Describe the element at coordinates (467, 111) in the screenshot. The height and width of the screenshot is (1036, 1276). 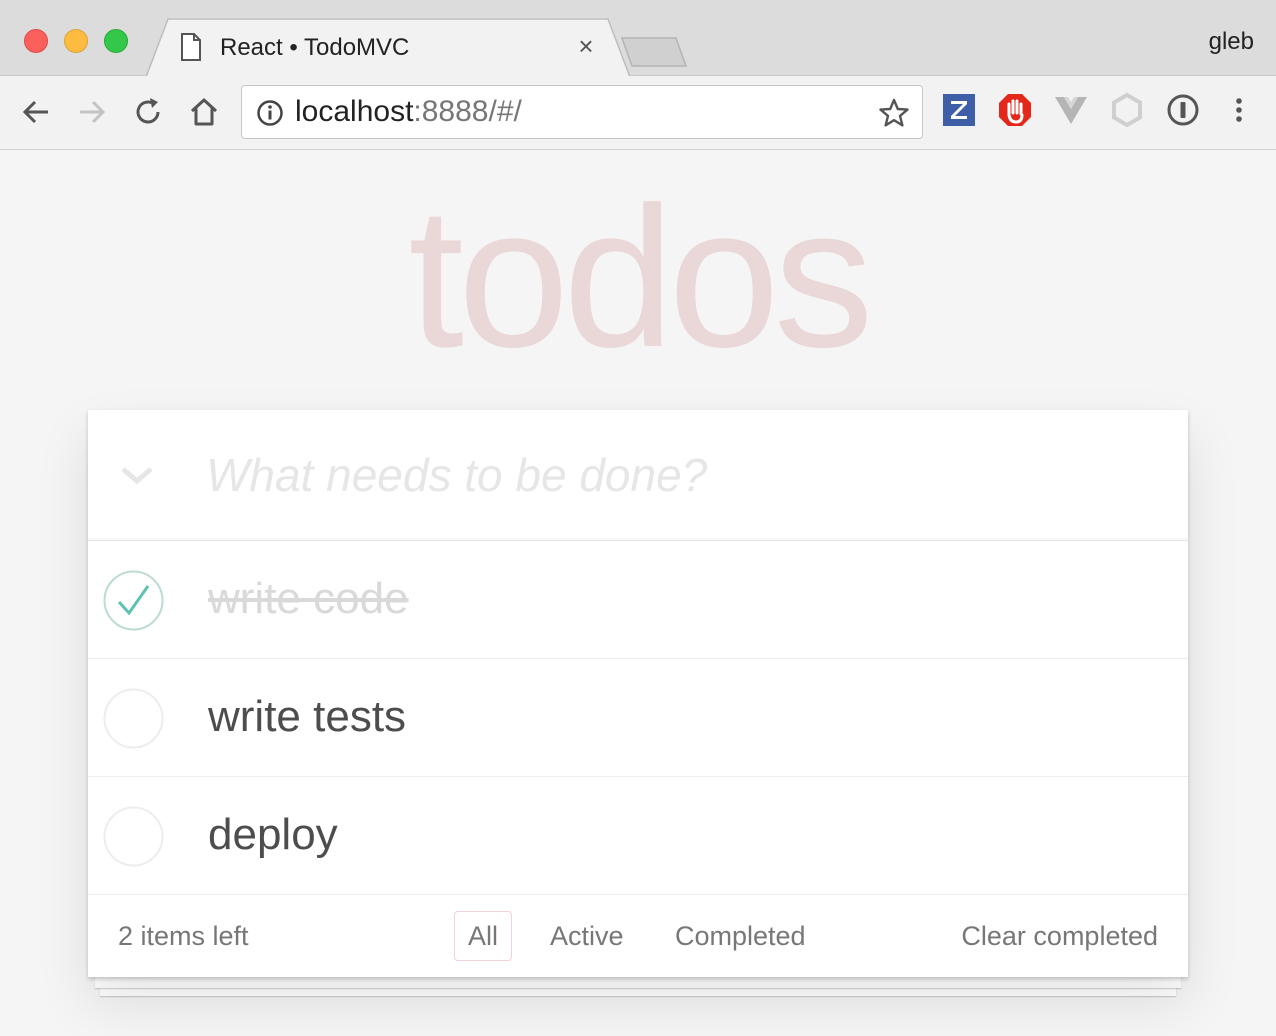
I see `url-path: :8888/#/` at that location.